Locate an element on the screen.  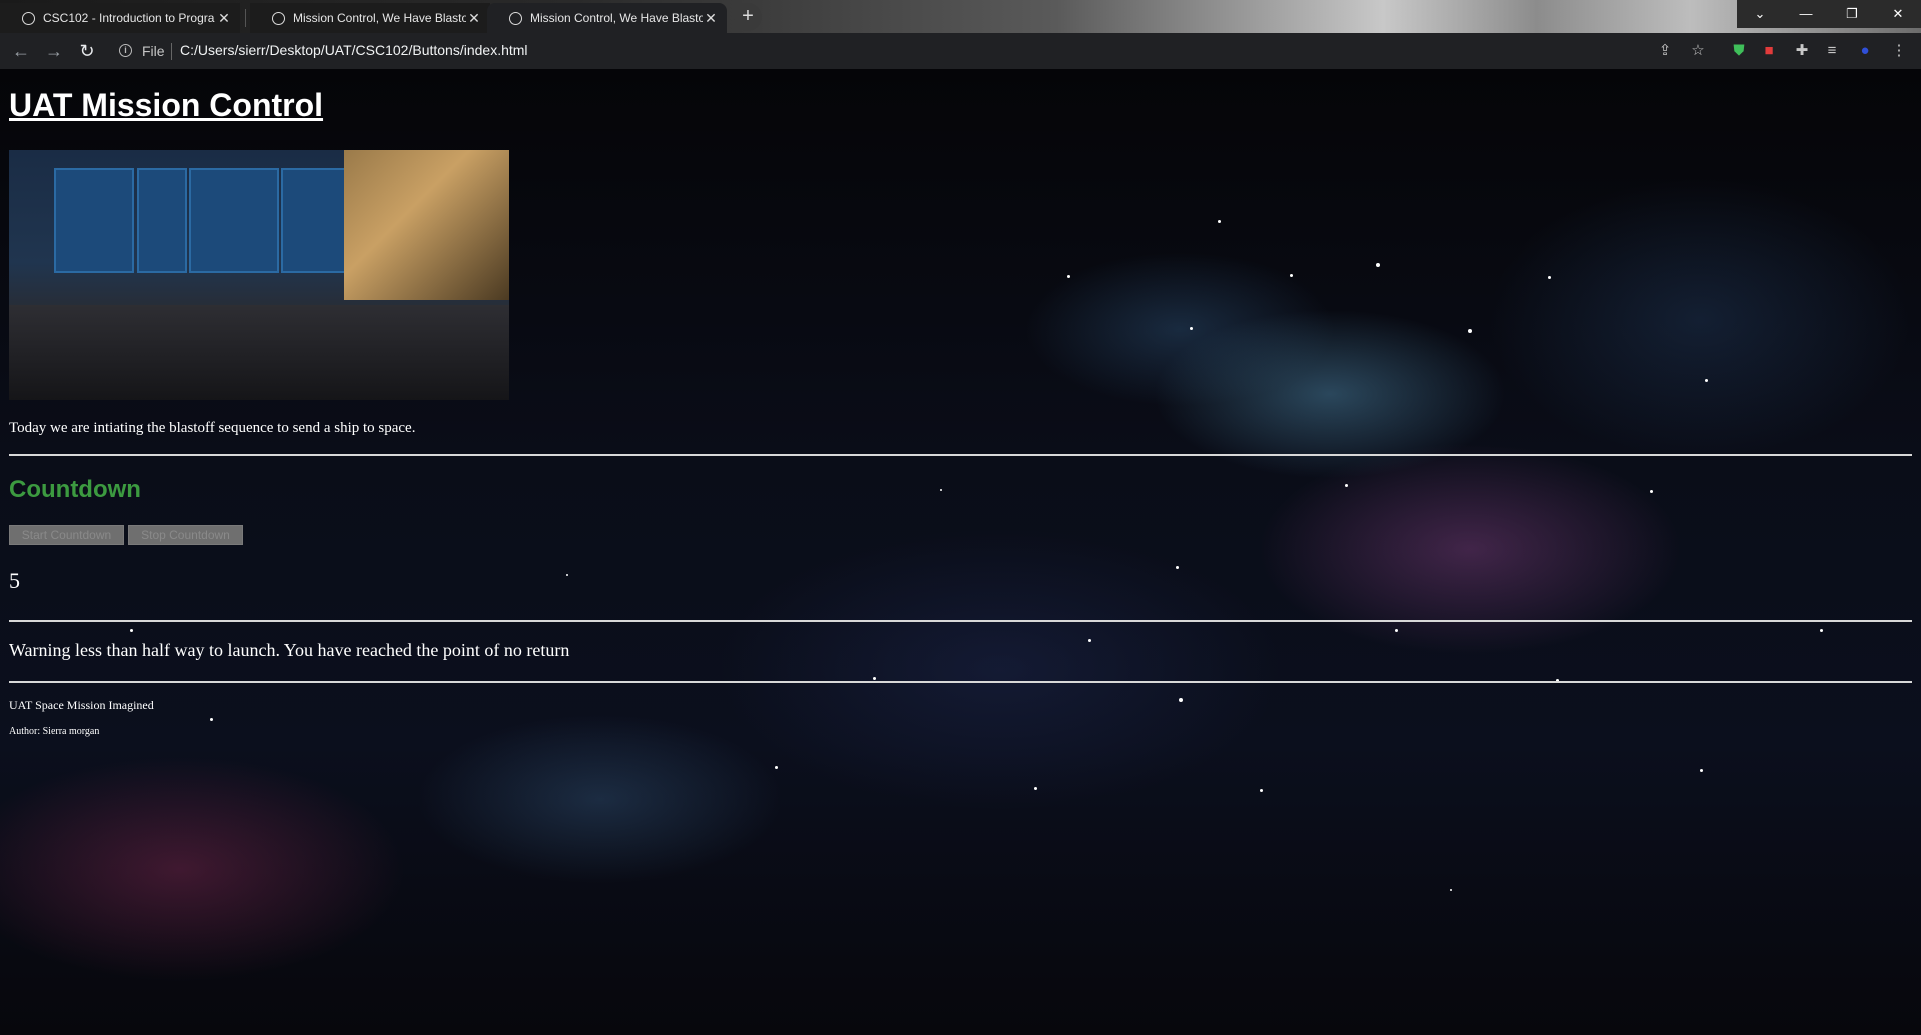
pdf-extension-icon: ■ is located at coordinates (1769, 51).